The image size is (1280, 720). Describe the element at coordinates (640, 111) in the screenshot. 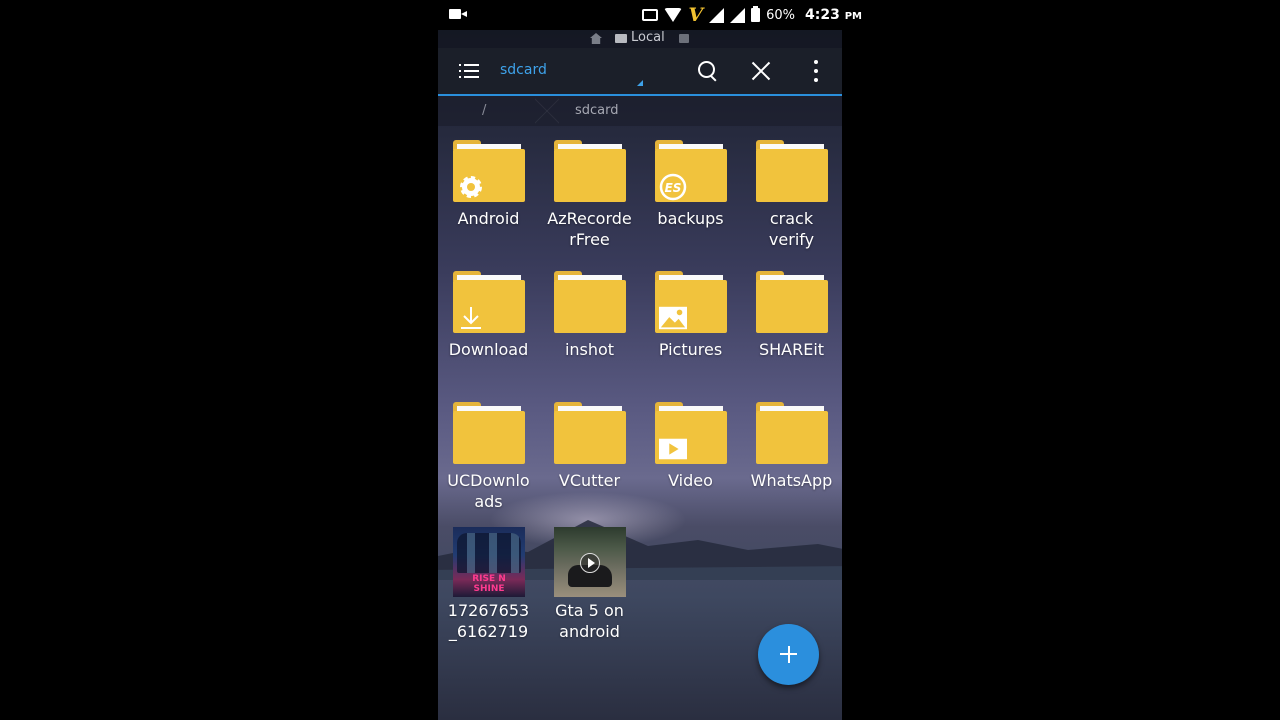

I see `breadcrumb: / sdcard` at that location.